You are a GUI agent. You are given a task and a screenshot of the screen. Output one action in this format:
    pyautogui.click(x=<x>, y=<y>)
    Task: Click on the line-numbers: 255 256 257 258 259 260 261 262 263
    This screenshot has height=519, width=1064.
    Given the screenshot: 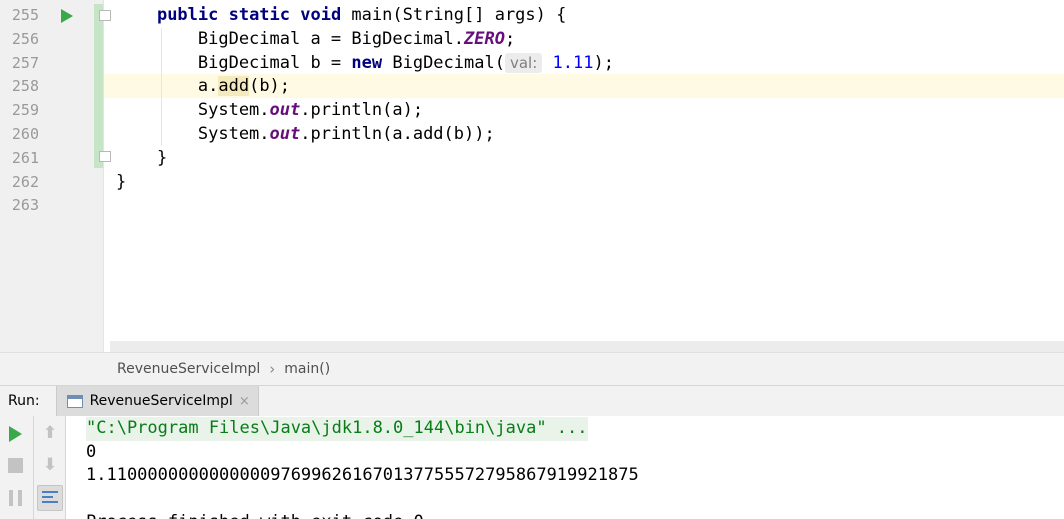 What is the action you would take?
    pyautogui.click(x=25, y=111)
    